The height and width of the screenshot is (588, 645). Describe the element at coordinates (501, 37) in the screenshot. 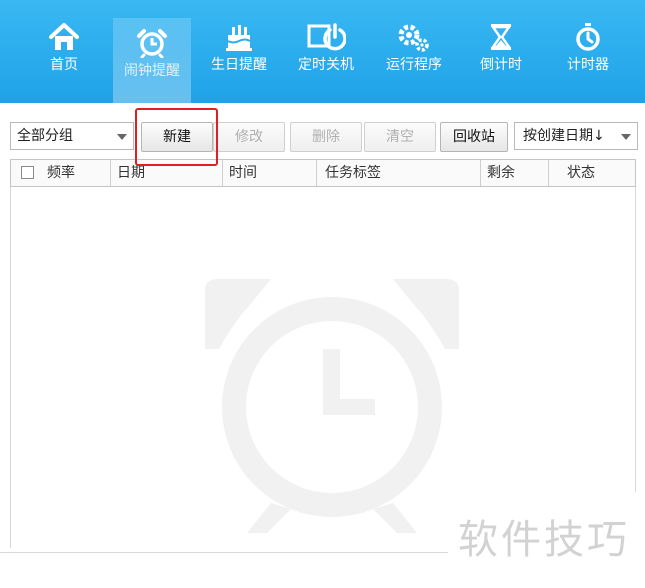

I see `hourglass-icon` at that location.